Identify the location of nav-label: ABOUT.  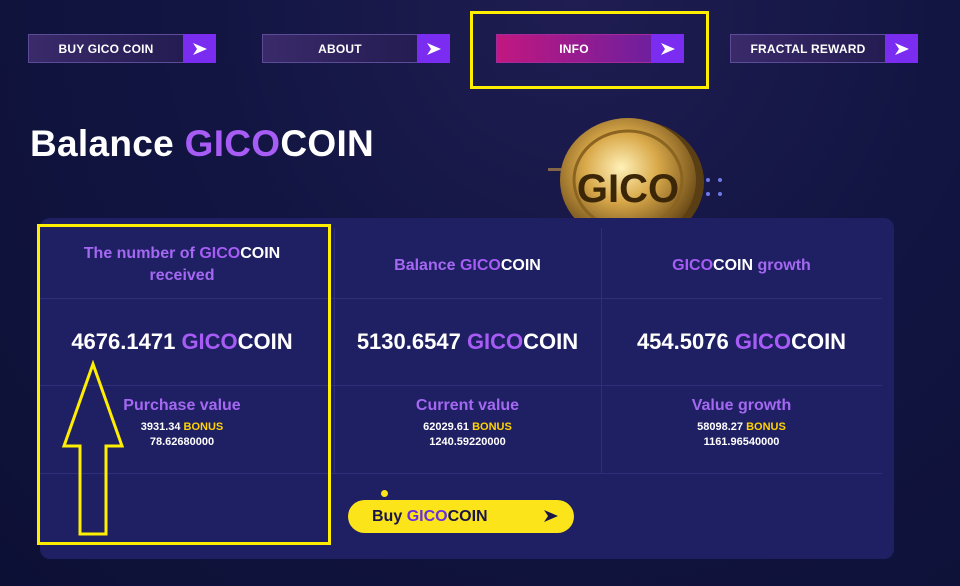
(339, 48).